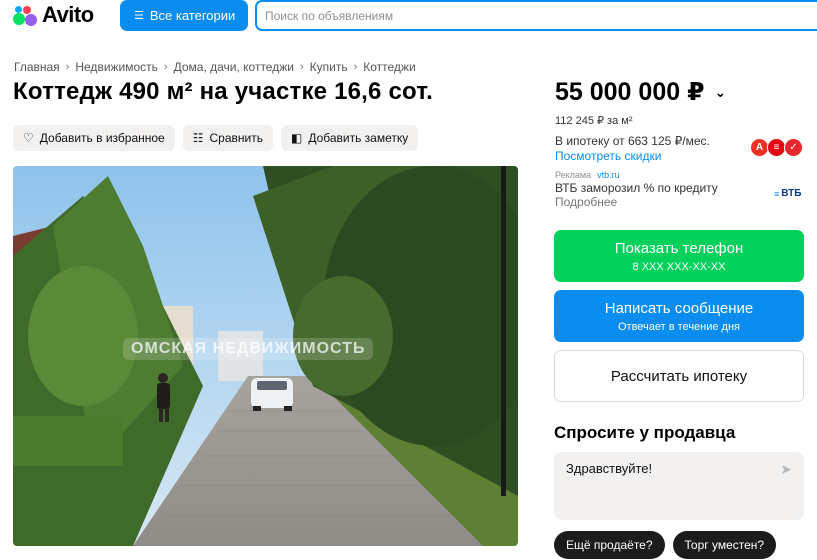 Image resolution: width=817 pixels, height=560 pixels. What do you see at coordinates (594, 121) in the screenshot?
I see `price-per-m2: 112 245 ₽ за м²` at bounding box center [594, 121].